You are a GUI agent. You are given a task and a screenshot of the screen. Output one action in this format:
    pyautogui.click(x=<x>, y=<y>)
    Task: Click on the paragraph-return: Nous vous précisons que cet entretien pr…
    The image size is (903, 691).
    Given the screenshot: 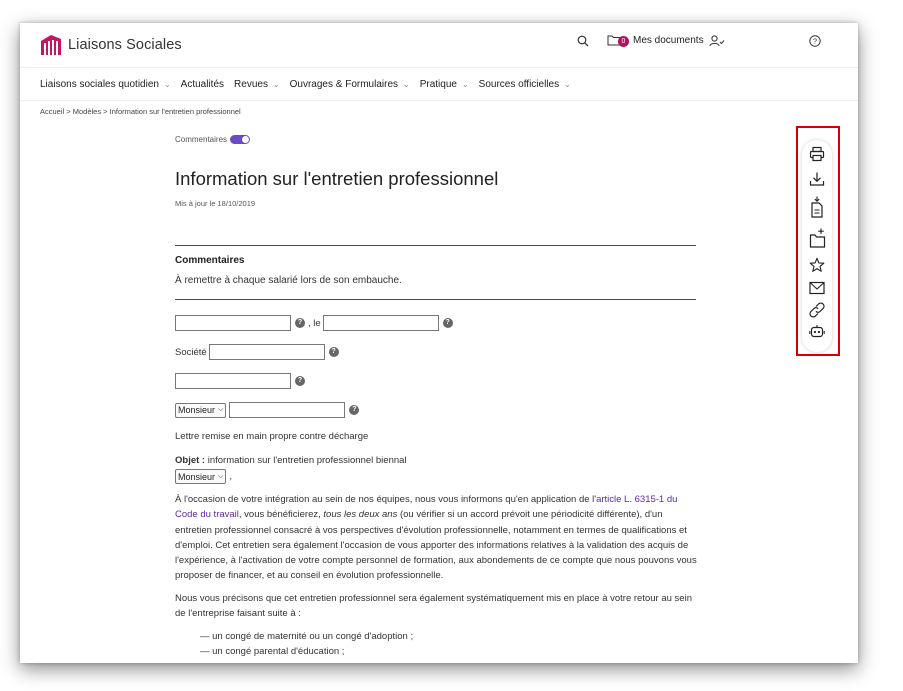 What is the action you would take?
    pyautogui.click(x=433, y=606)
    